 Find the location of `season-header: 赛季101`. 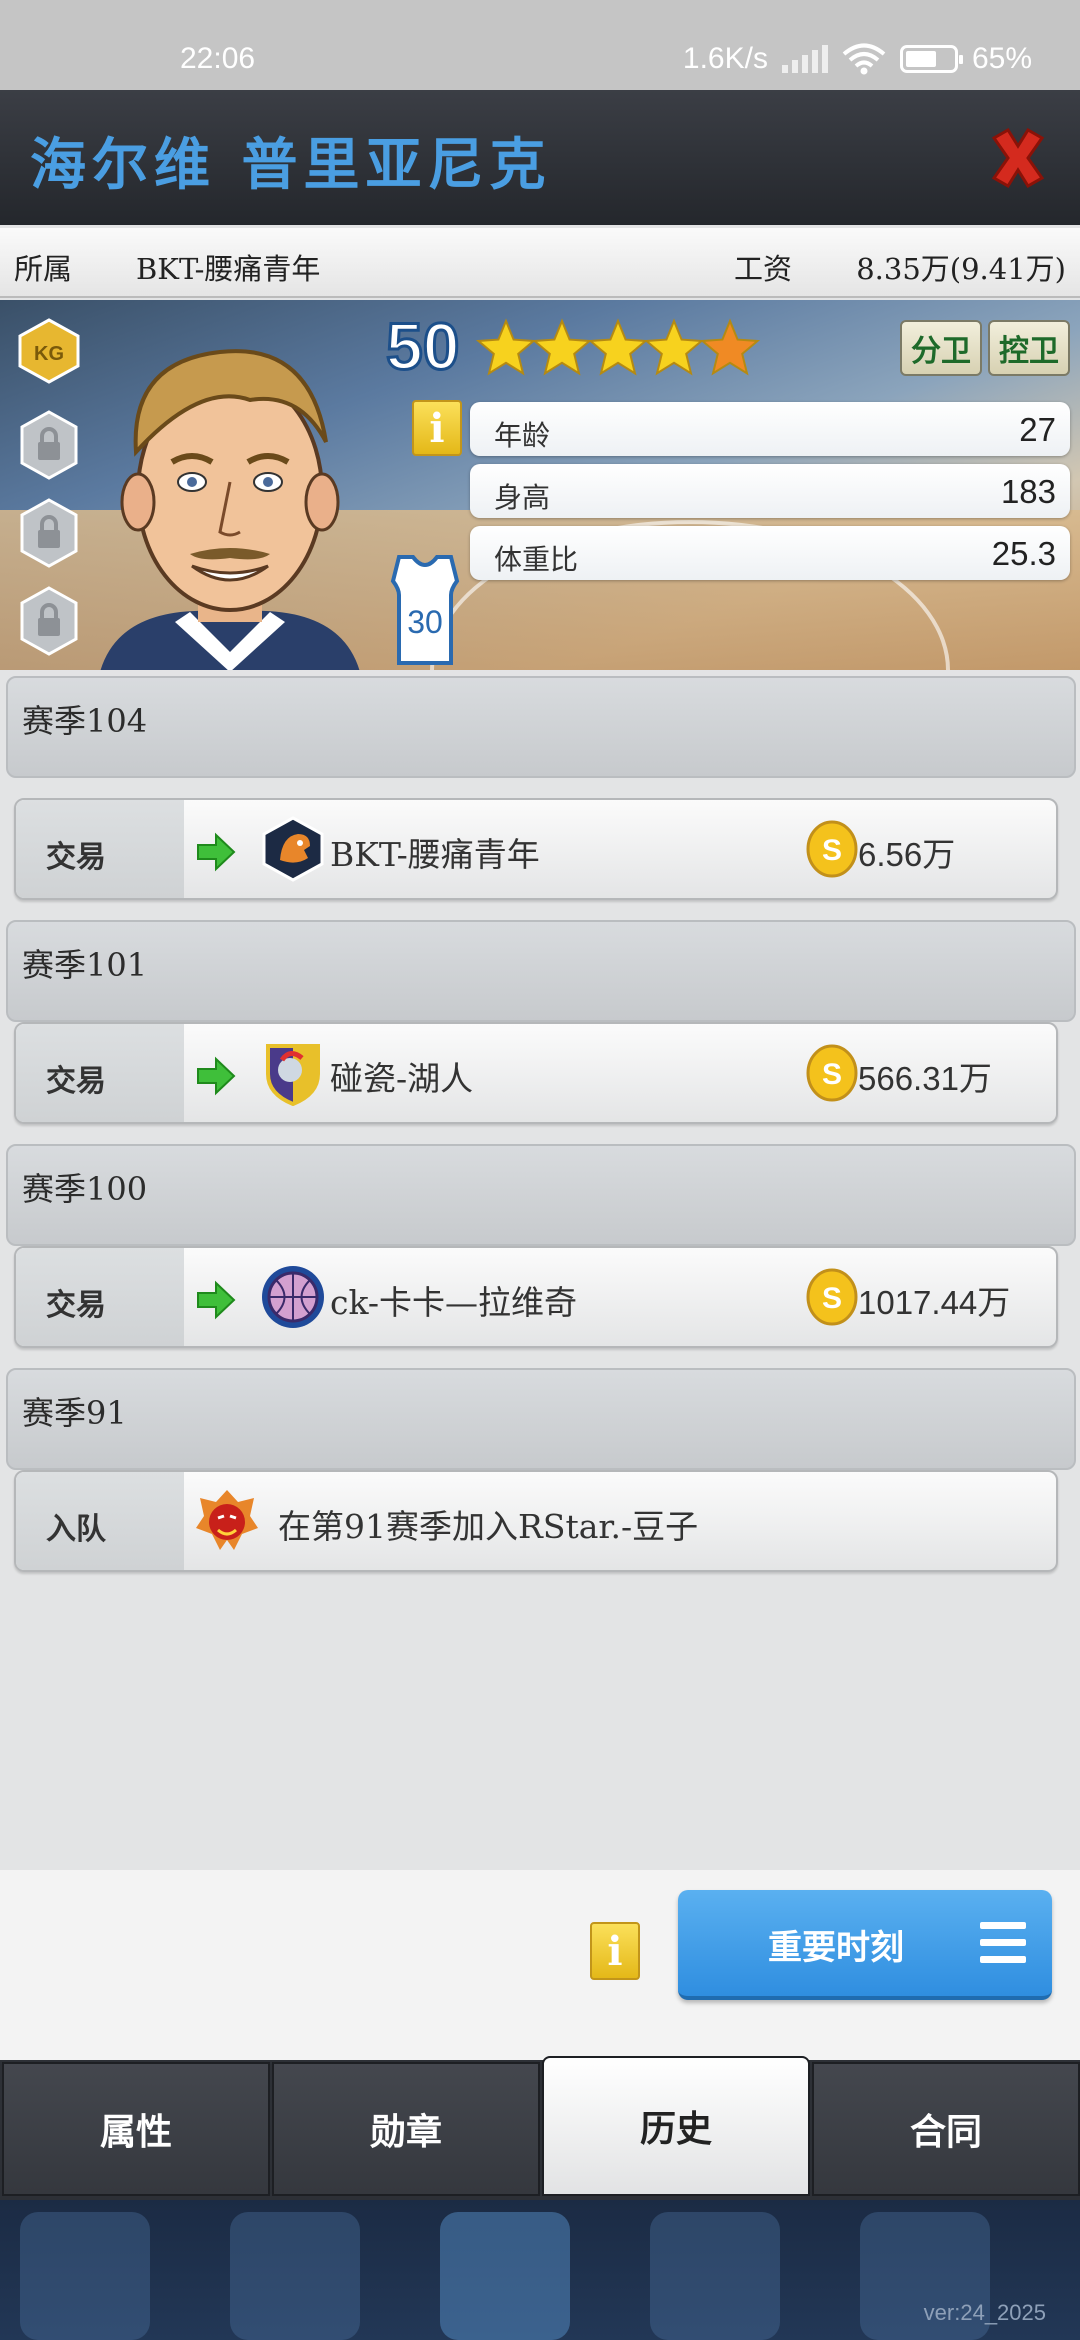

season-header: 赛季101 is located at coordinates (541, 971).